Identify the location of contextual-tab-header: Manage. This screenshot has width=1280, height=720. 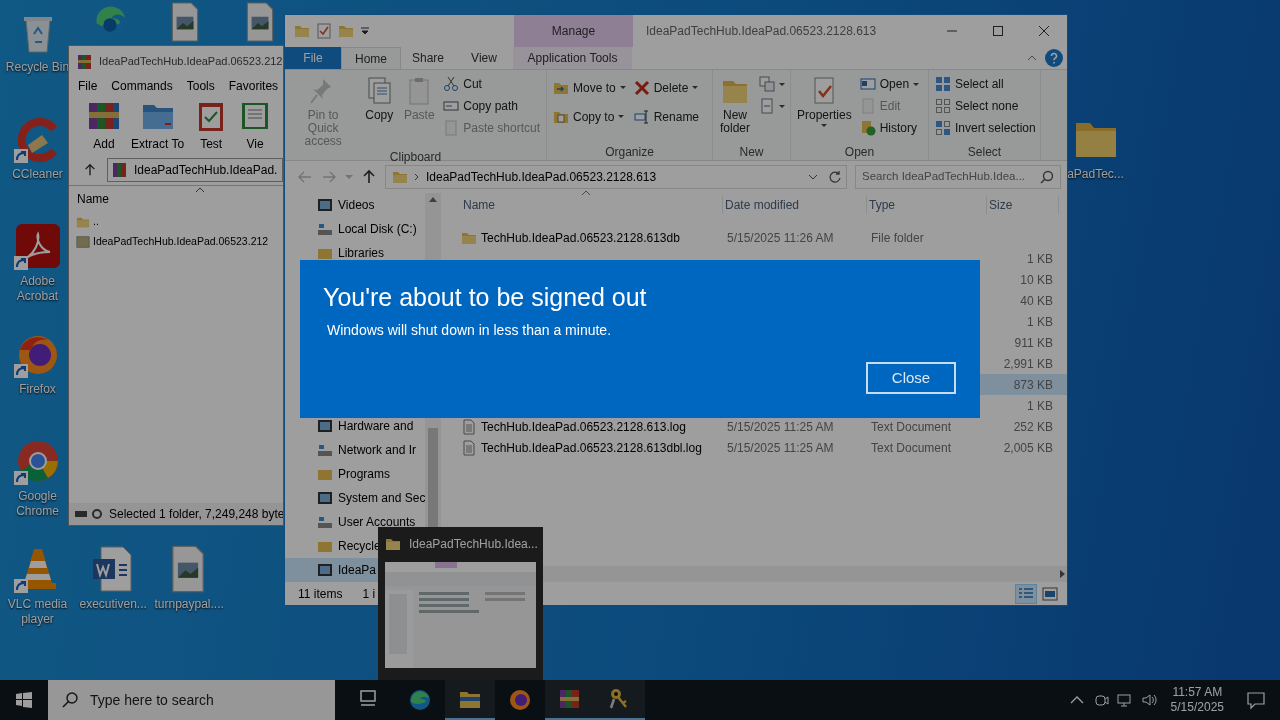
(573, 31).